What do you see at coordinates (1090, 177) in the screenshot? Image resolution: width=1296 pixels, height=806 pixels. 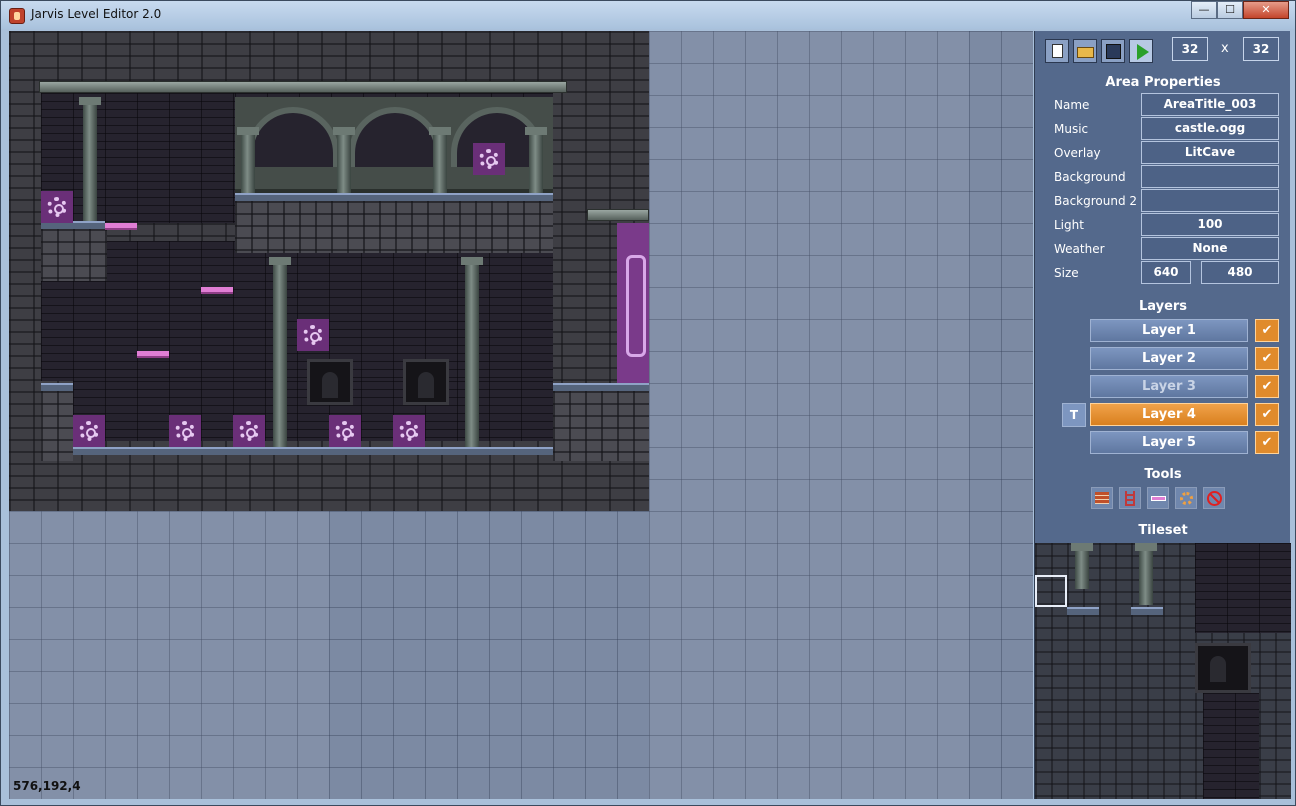 I see `background-label: Background` at bounding box center [1090, 177].